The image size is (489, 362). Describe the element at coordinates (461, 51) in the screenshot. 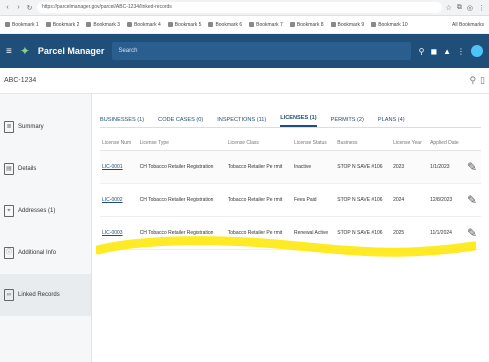

I see `settings-icon: ⋮` at that location.